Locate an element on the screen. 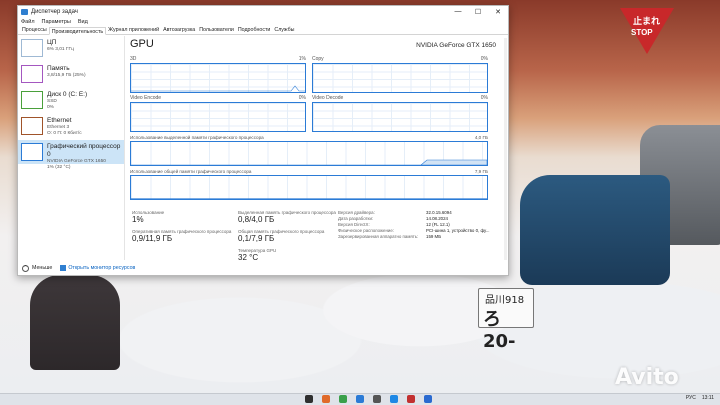 The height and width of the screenshot is (405, 720). gpu-memory-value: 0,9/11,9 ГБ is located at coordinates (152, 238).